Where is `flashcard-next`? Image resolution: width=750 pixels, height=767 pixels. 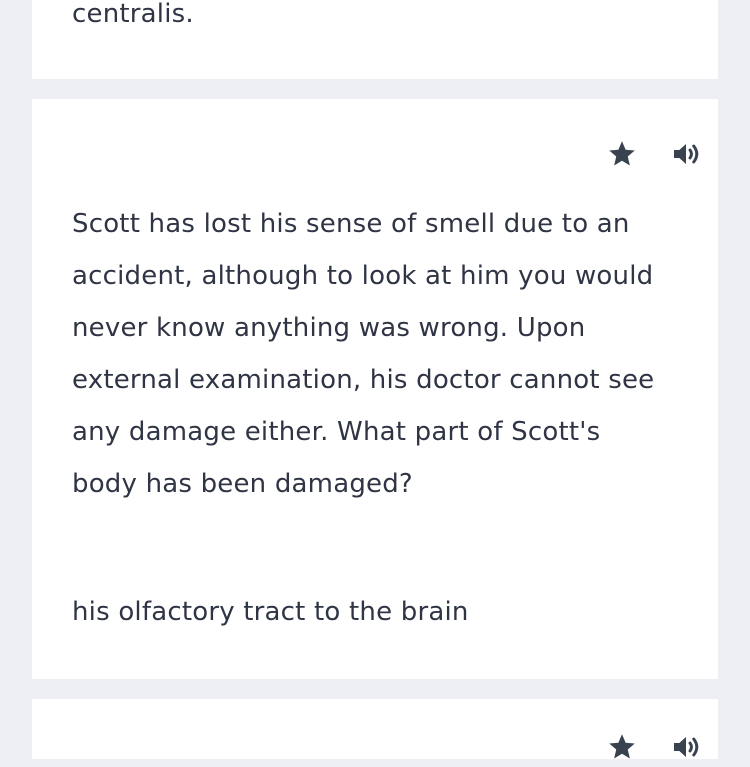 flashcard-next is located at coordinates (375, 729).